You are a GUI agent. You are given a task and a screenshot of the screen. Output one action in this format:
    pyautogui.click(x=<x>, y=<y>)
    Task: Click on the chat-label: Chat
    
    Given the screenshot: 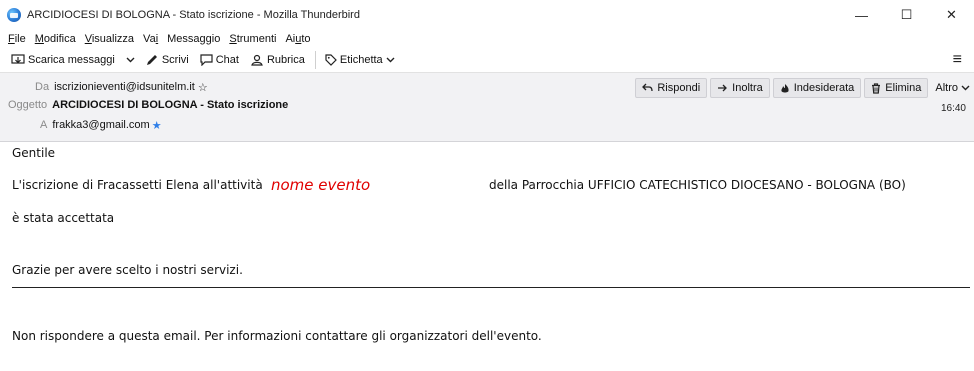 What is the action you would take?
    pyautogui.click(x=227, y=59)
    